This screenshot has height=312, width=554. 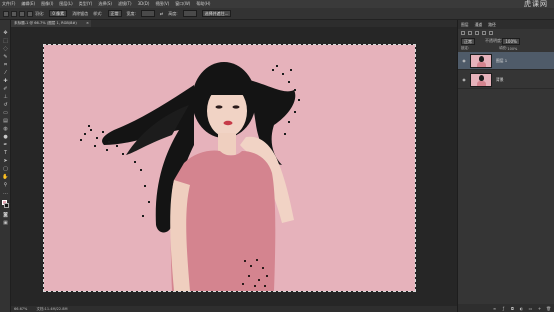 I want to click on filter-shape-icon, so click(x=484, y=33).